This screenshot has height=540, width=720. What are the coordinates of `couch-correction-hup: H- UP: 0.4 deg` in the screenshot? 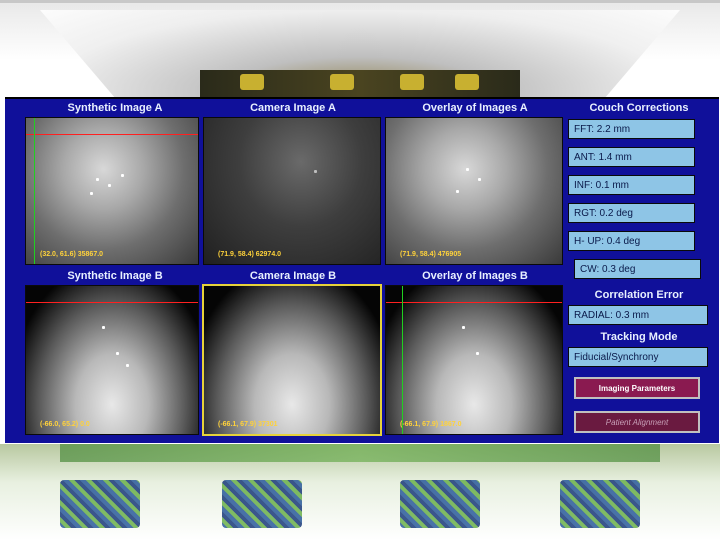 It's located at (631, 241).